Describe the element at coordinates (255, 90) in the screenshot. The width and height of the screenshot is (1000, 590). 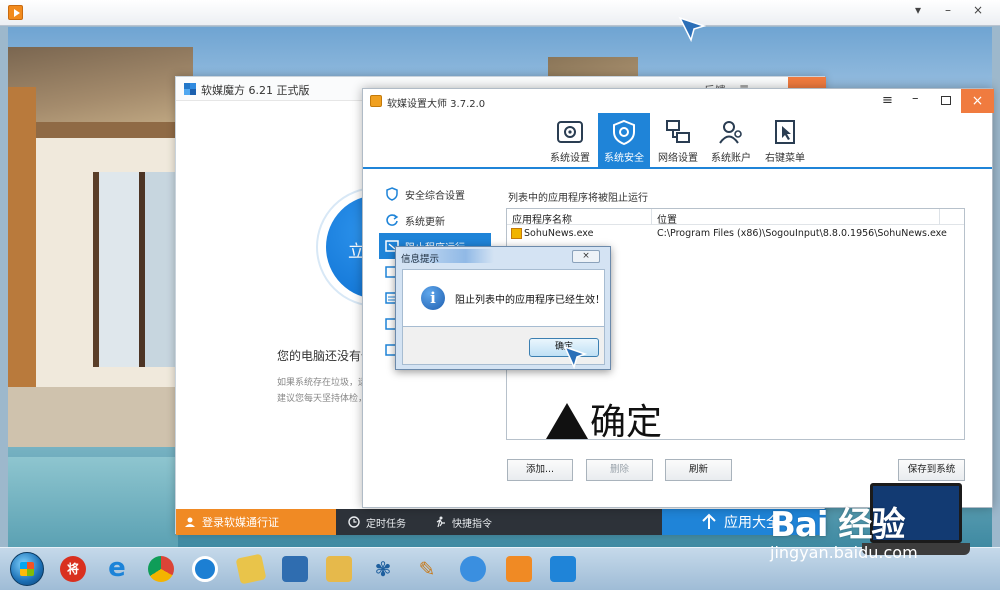
I see `back-window-title: 软媒魔方 6.21 正式版` at that location.